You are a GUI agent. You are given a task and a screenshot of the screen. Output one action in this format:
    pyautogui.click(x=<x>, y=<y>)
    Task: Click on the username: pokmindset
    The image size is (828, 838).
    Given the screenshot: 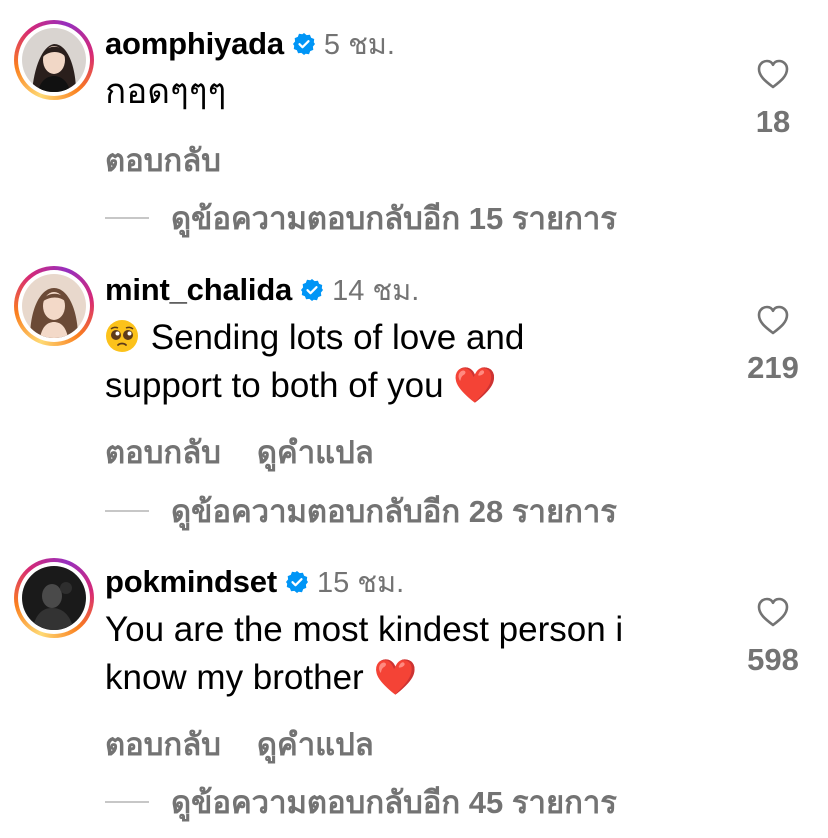 What is the action you would take?
    pyautogui.click(x=191, y=582)
    